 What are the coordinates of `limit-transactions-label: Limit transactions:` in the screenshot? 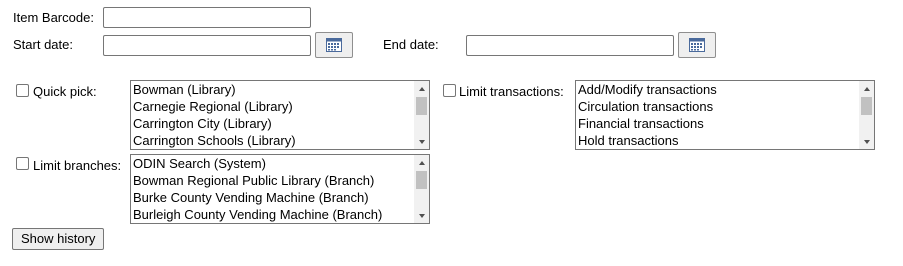 It's located at (511, 91).